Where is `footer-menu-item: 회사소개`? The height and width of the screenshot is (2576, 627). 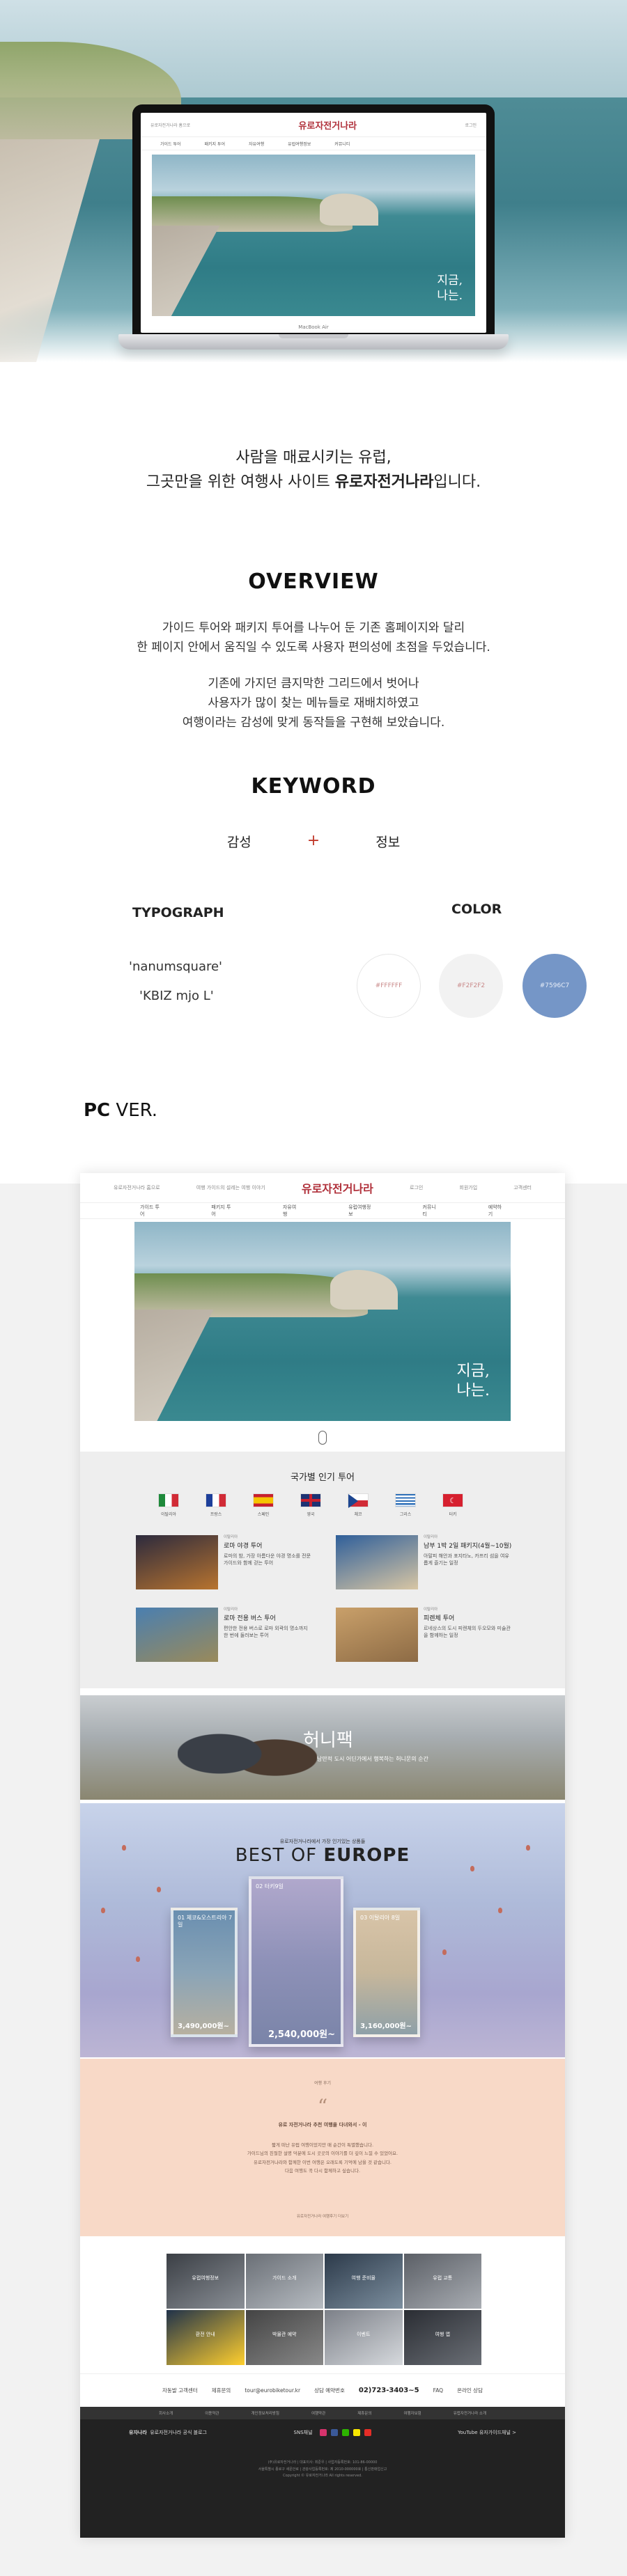 footer-menu-item: 회사소개 is located at coordinates (166, 2413).